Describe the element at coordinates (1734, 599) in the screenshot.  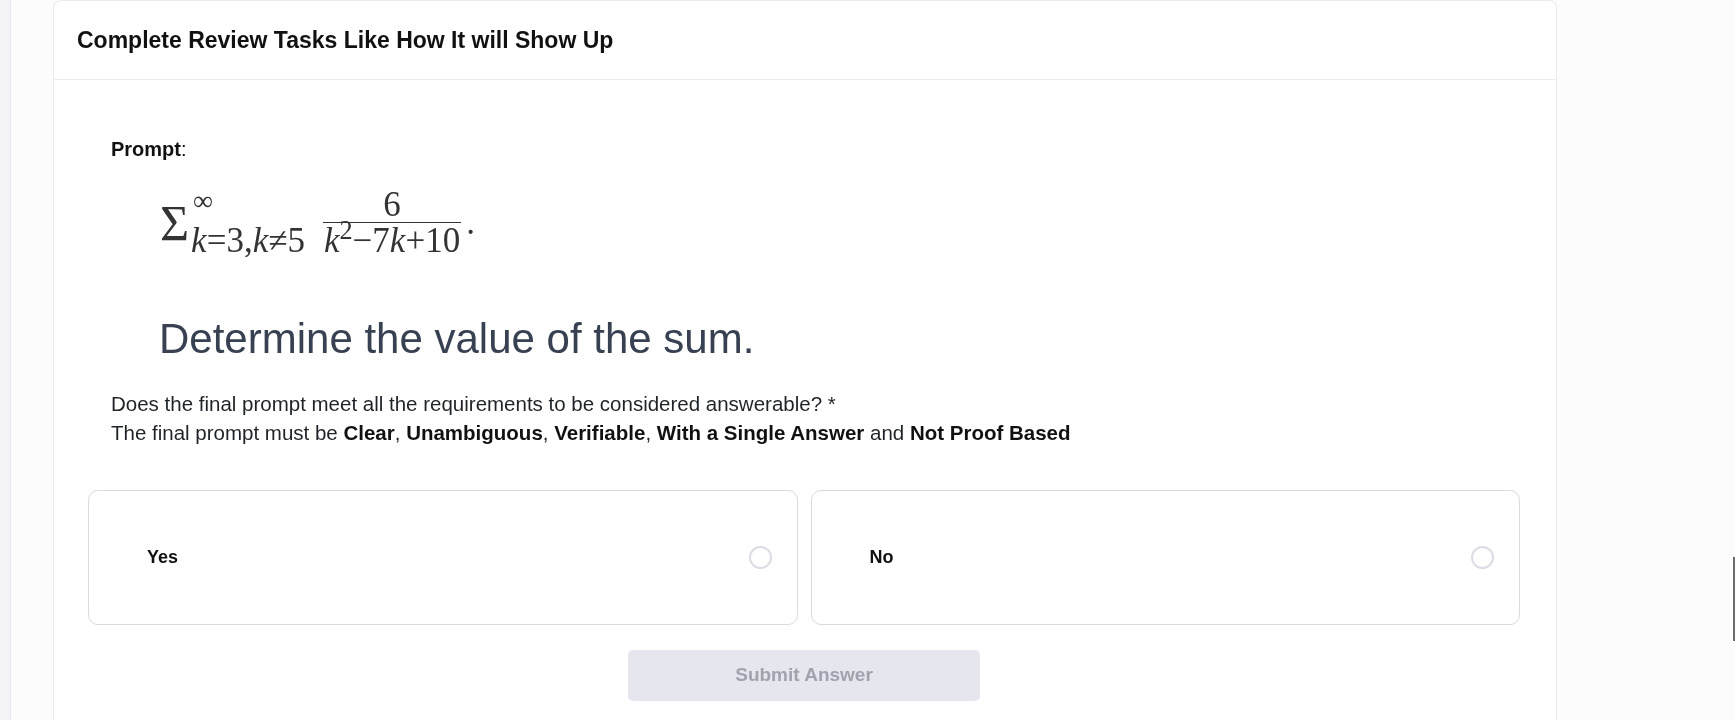
I see `scrollbar-thumb` at that location.